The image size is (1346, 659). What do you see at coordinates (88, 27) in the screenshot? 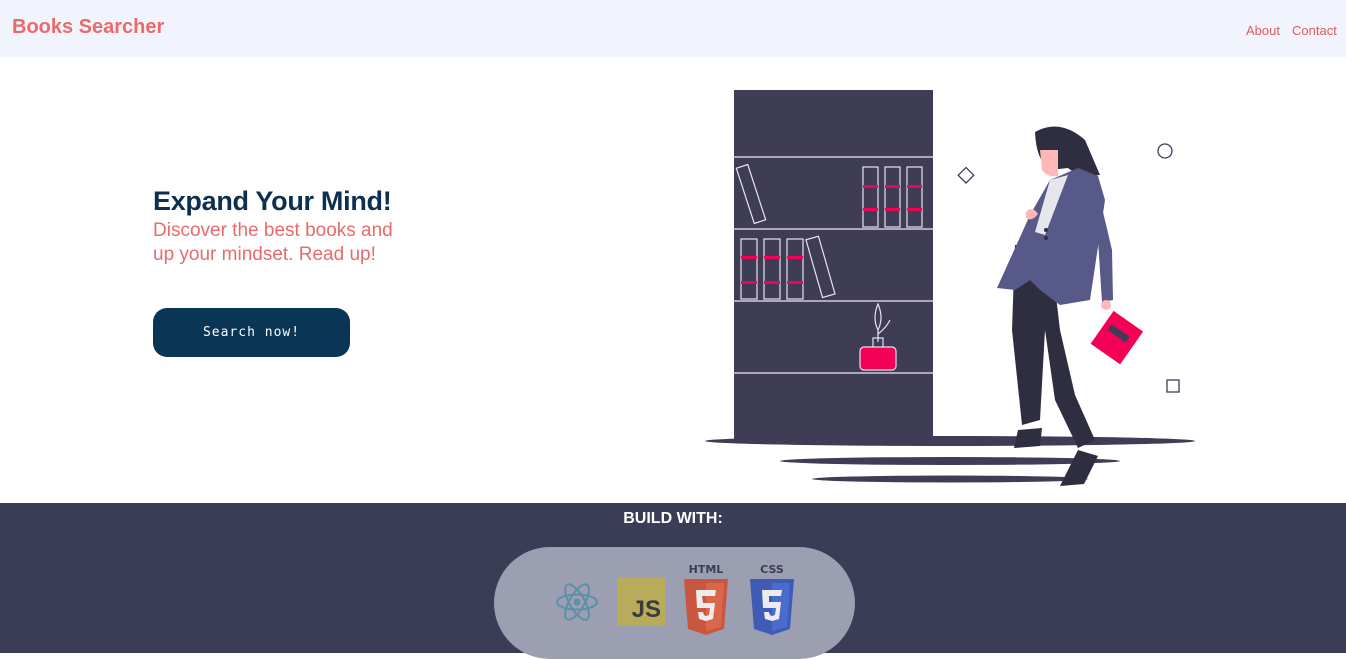
I see `brand-logo: Books Searcher` at bounding box center [88, 27].